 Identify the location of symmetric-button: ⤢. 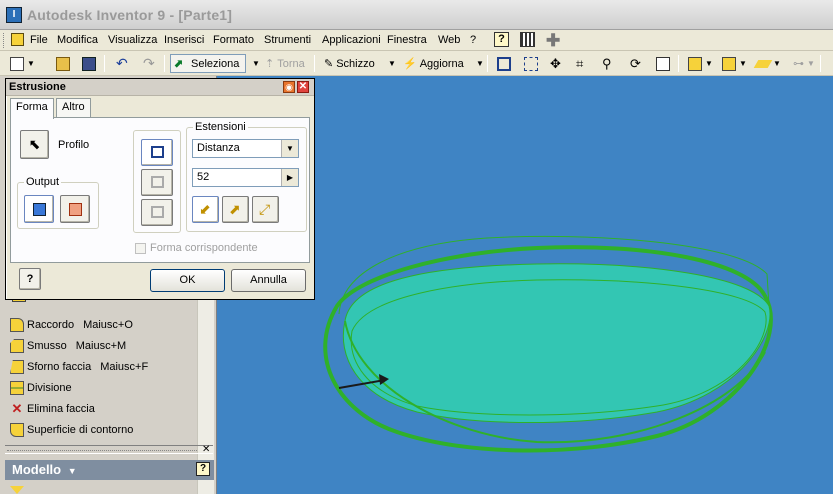
(265, 209).